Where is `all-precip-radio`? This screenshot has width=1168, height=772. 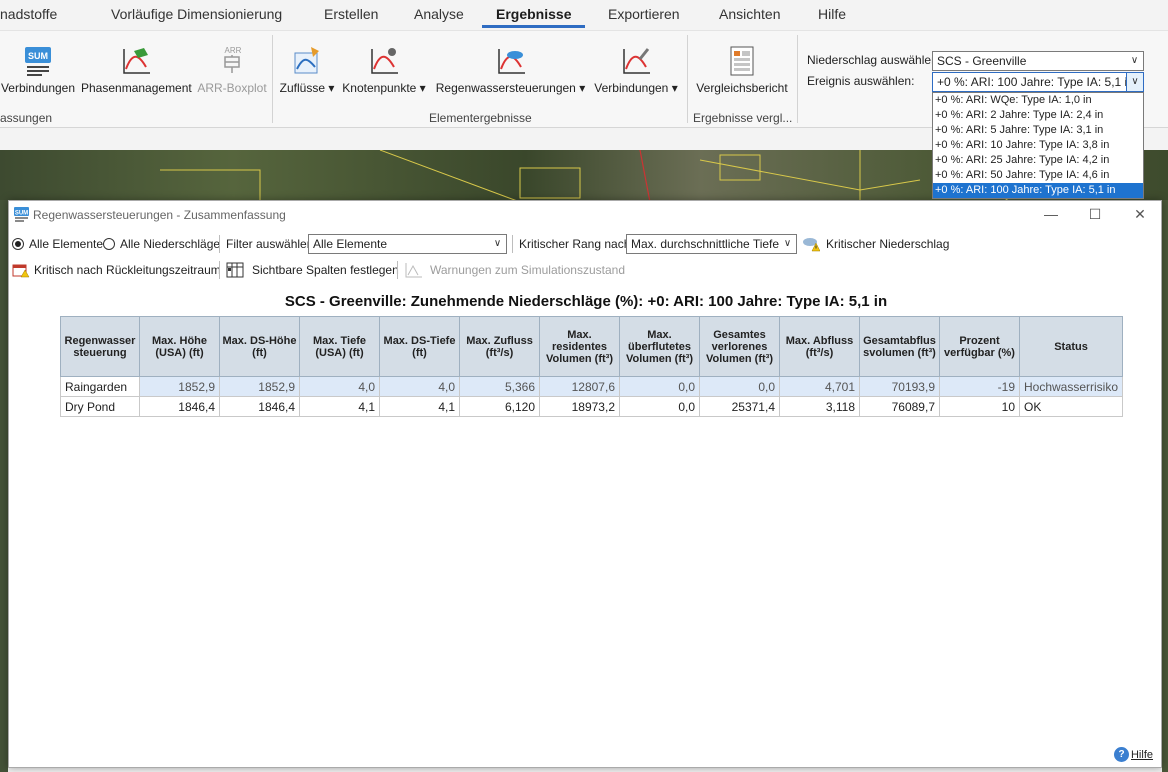 all-precip-radio is located at coordinates (109, 244).